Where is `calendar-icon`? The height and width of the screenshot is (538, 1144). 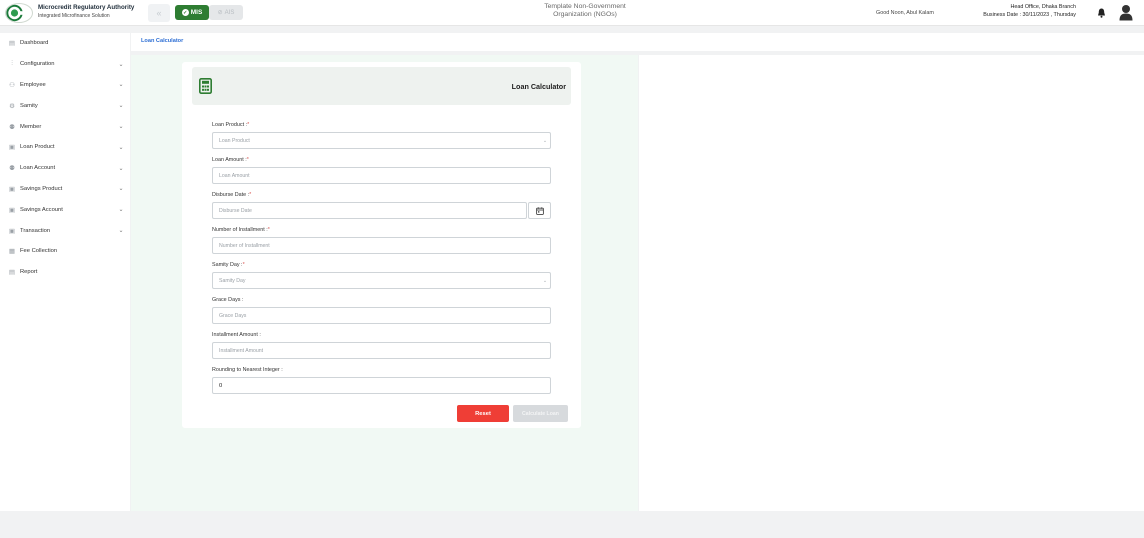
calendar-icon is located at coordinates (539, 210).